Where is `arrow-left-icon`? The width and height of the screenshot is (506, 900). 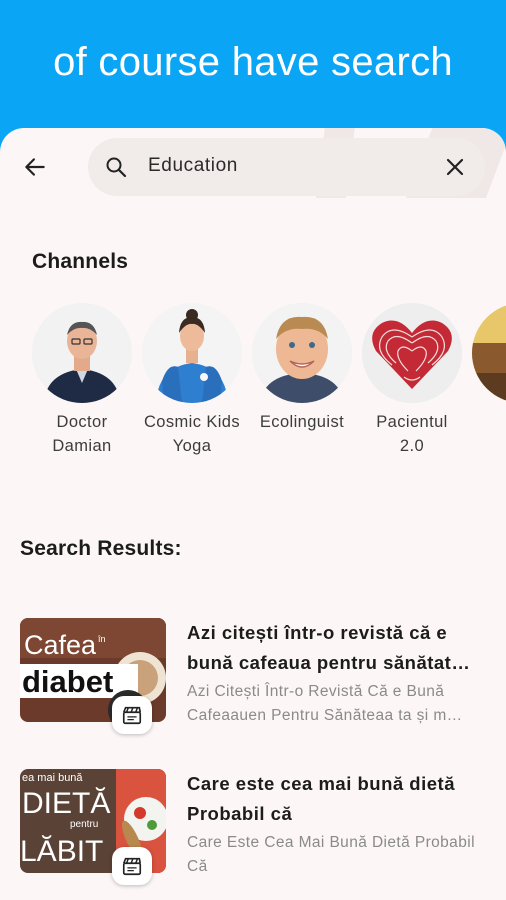
arrow-left-icon is located at coordinates (35, 167).